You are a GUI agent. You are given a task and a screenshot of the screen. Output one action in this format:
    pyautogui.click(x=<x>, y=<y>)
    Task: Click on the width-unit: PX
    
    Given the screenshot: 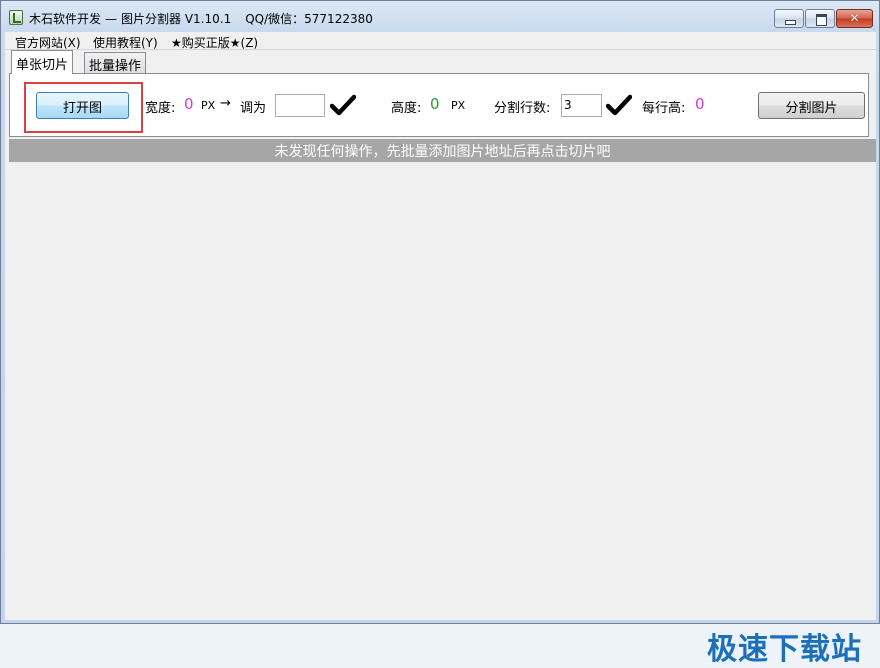 What is the action you would take?
    pyautogui.click(x=208, y=105)
    